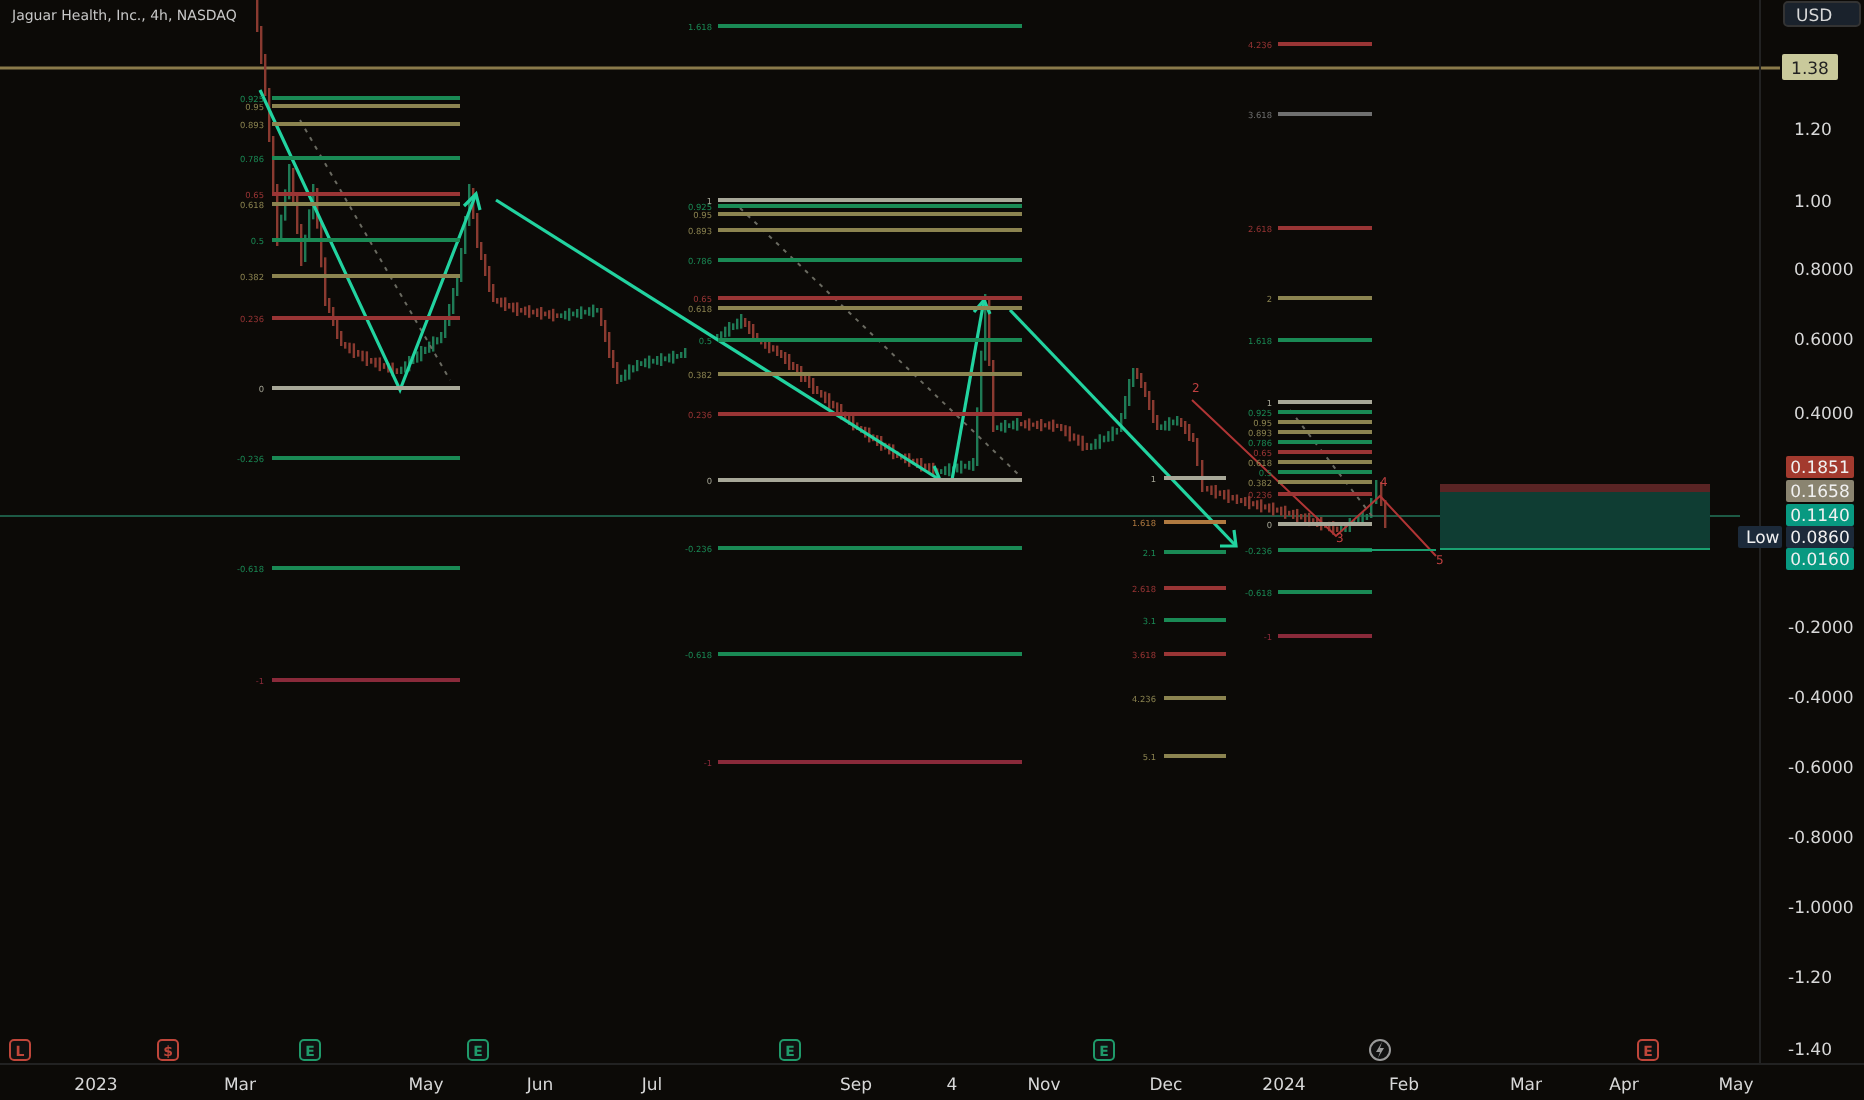 The width and height of the screenshot is (1864, 1100). Describe the element at coordinates (1044, 1086) in the screenshot. I see `time-axis-label: Nov` at that location.